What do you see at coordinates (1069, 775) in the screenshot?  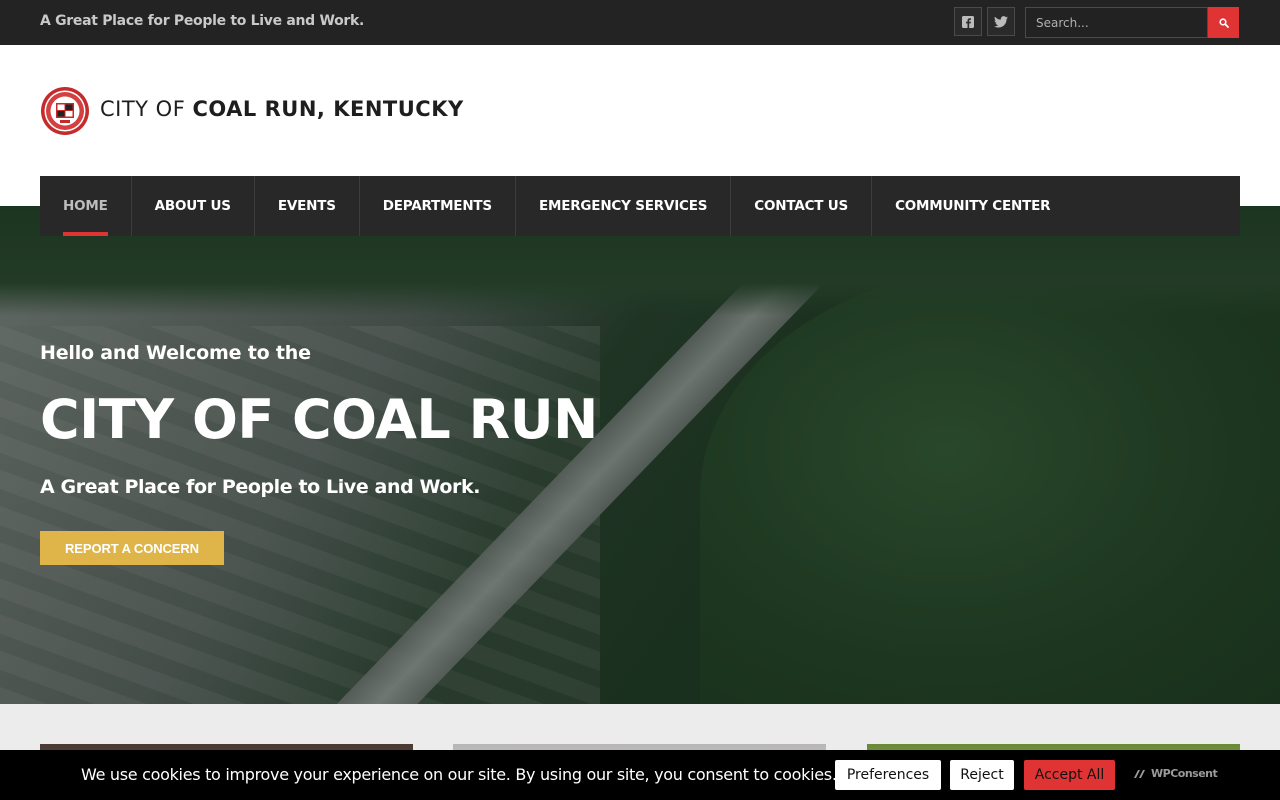 I see `cookie-accept-button: Accept All` at bounding box center [1069, 775].